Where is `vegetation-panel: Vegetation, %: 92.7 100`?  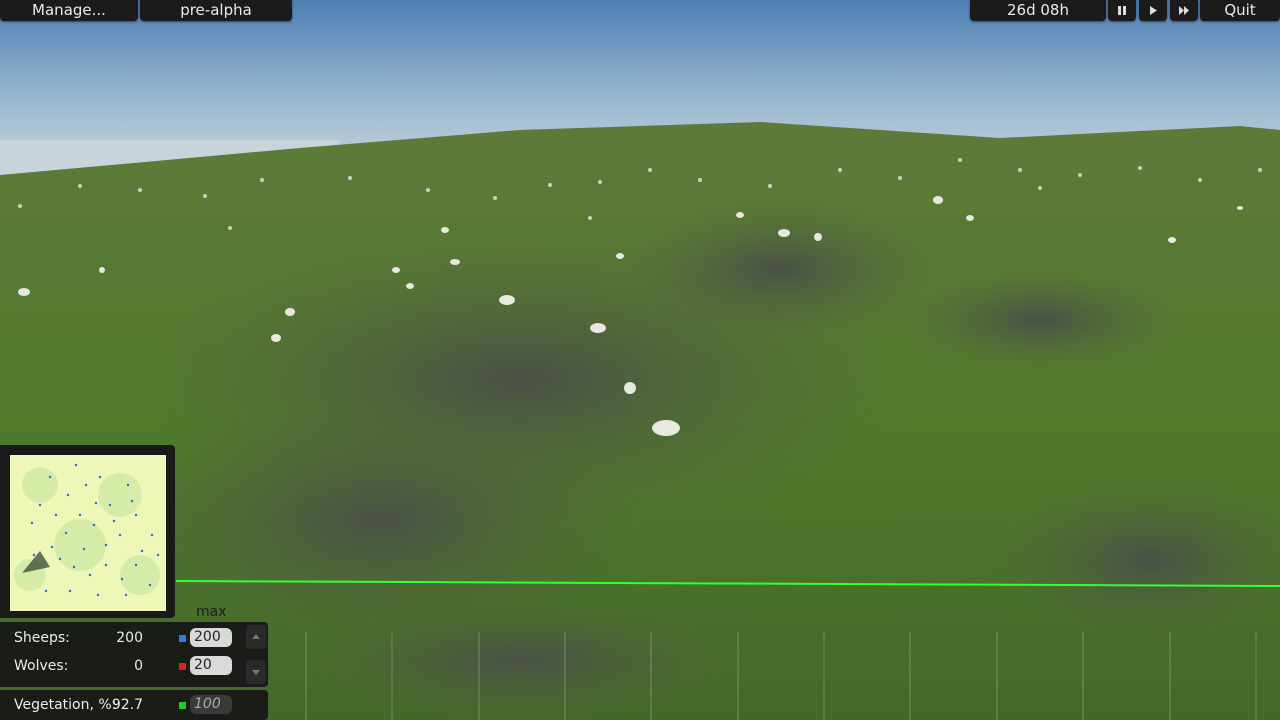
vegetation-panel: Vegetation, %: 92.7 100 is located at coordinates (134, 705).